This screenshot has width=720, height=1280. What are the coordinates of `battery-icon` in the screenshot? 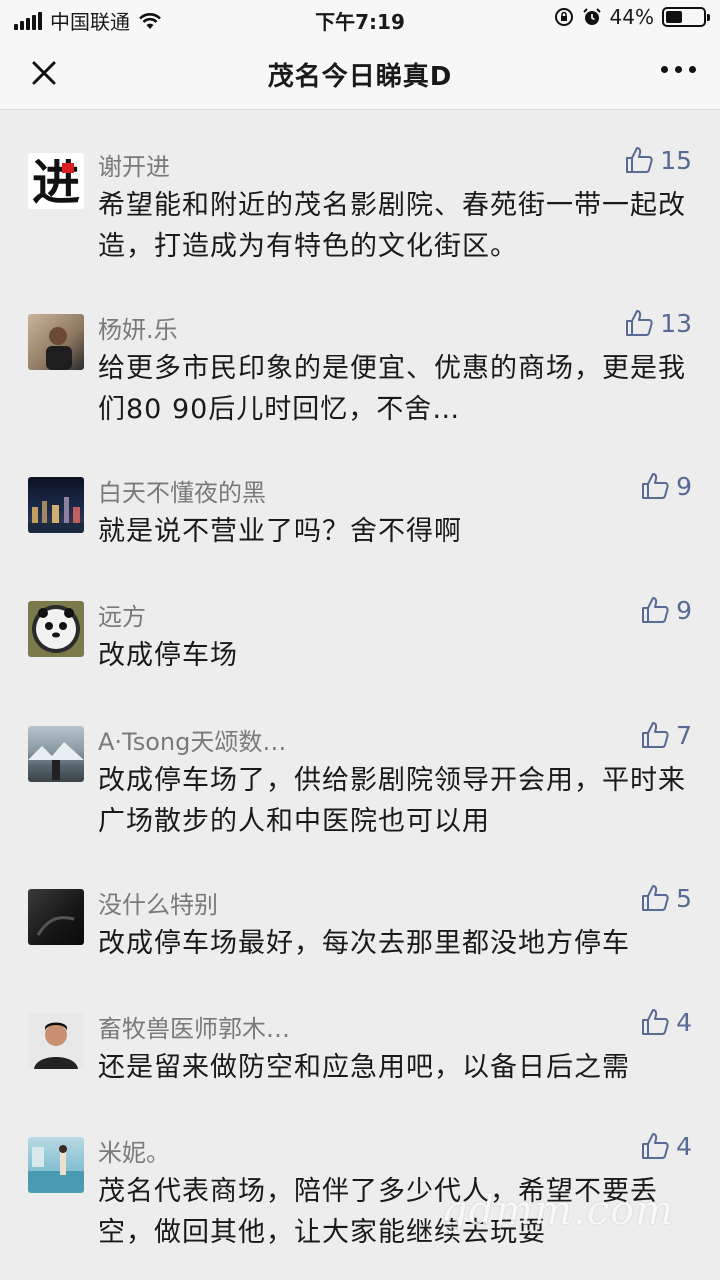 It's located at (686, 17).